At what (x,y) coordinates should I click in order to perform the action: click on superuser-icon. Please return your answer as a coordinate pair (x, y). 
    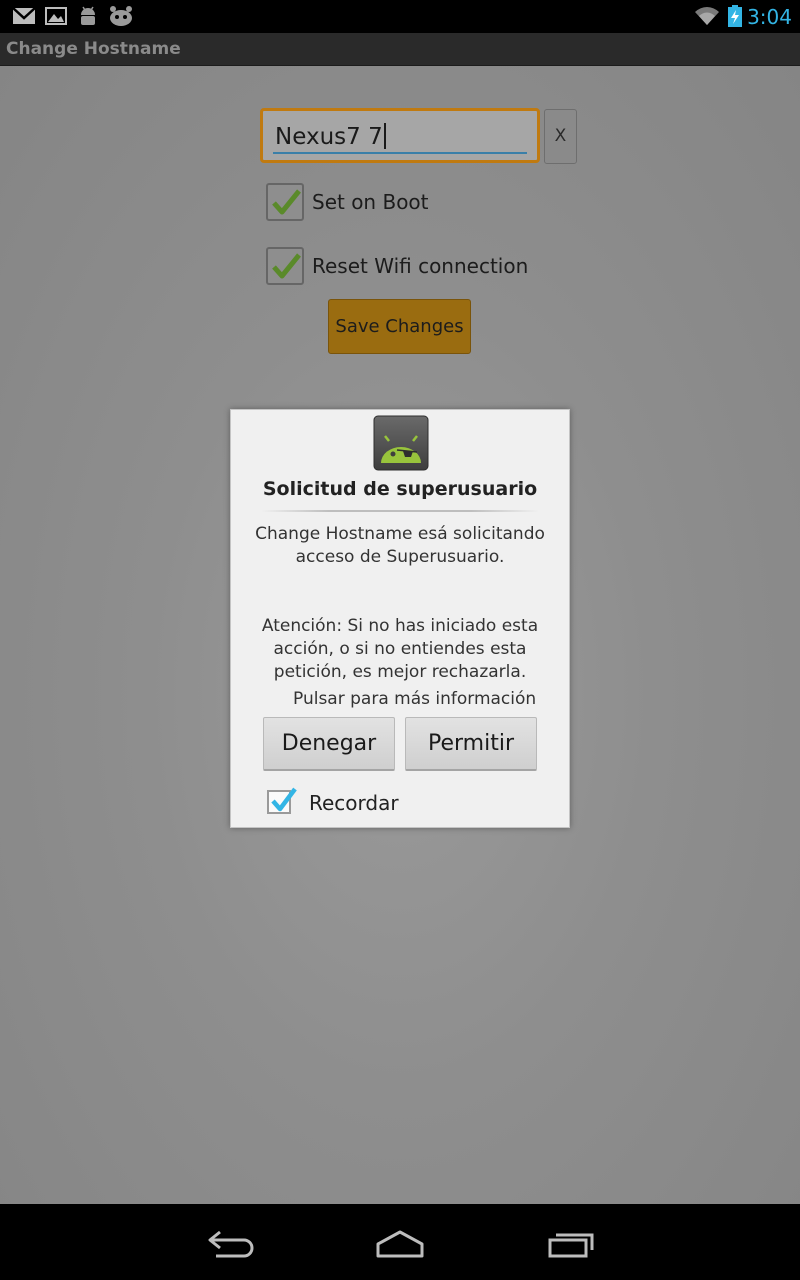
    Looking at the image, I should click on (121, 16).